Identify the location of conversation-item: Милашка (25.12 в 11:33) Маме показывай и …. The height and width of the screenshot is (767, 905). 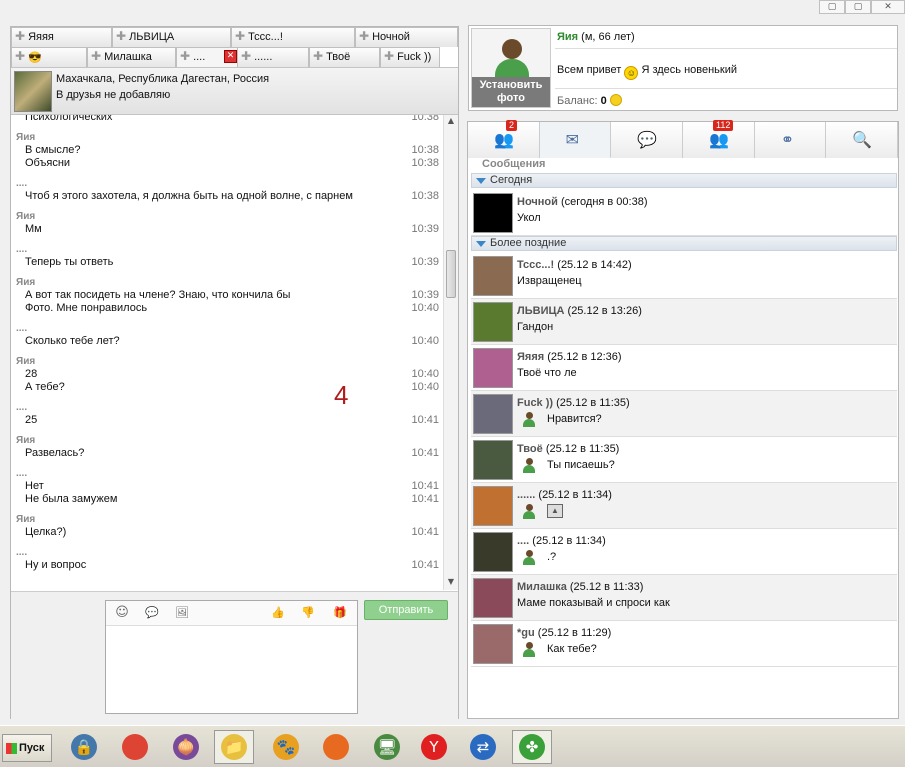
(684, 598).